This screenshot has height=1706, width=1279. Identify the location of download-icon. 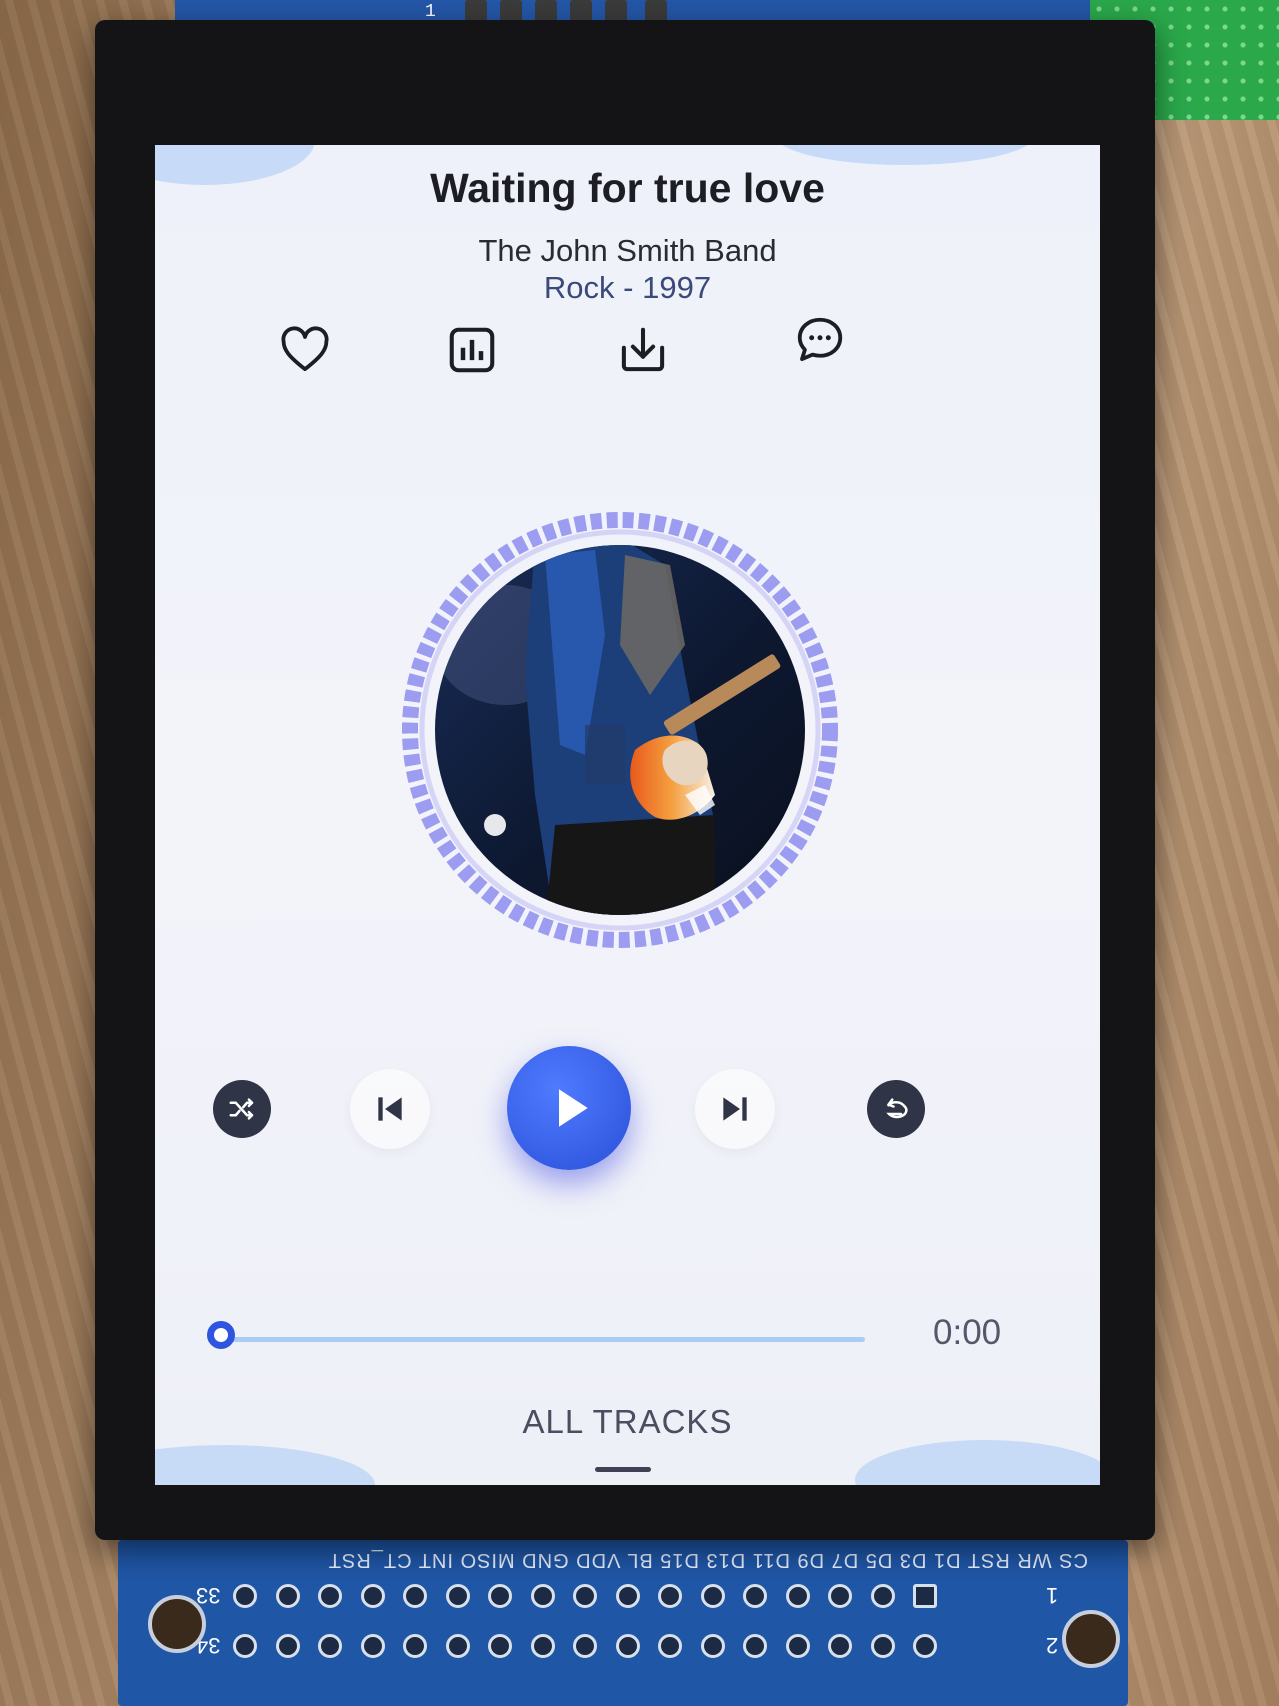
(643, 349).